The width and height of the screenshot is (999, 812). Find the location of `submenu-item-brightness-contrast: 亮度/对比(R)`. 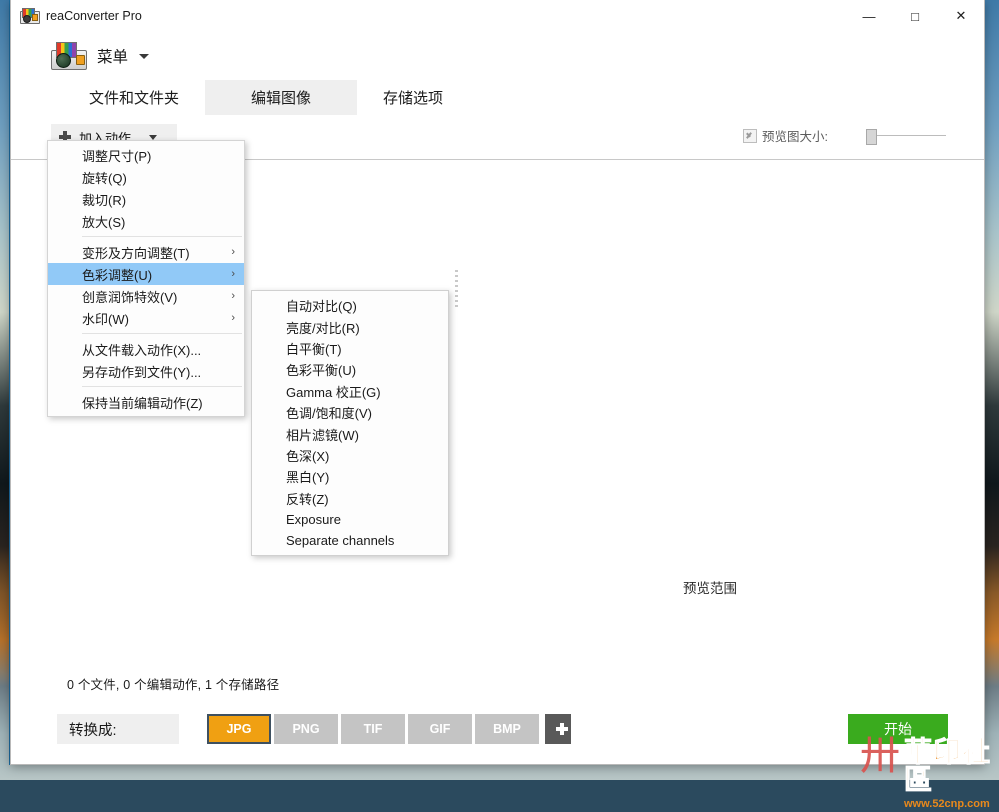

submenu-item-brightness-contrast: 亮度/对比(R) is located at coordinates (350, 326).